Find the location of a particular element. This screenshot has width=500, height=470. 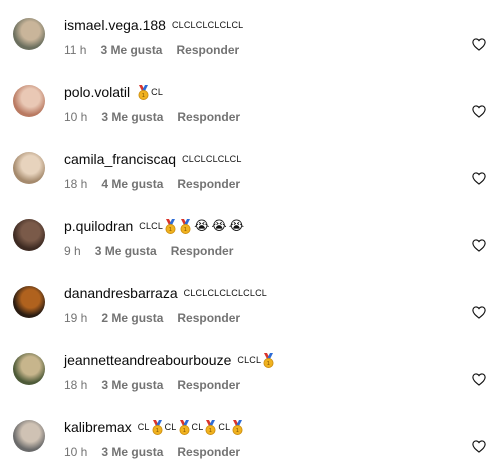

comment-meta: 19 h 2 Me gusta Responder is located at coordinates (262, 318).